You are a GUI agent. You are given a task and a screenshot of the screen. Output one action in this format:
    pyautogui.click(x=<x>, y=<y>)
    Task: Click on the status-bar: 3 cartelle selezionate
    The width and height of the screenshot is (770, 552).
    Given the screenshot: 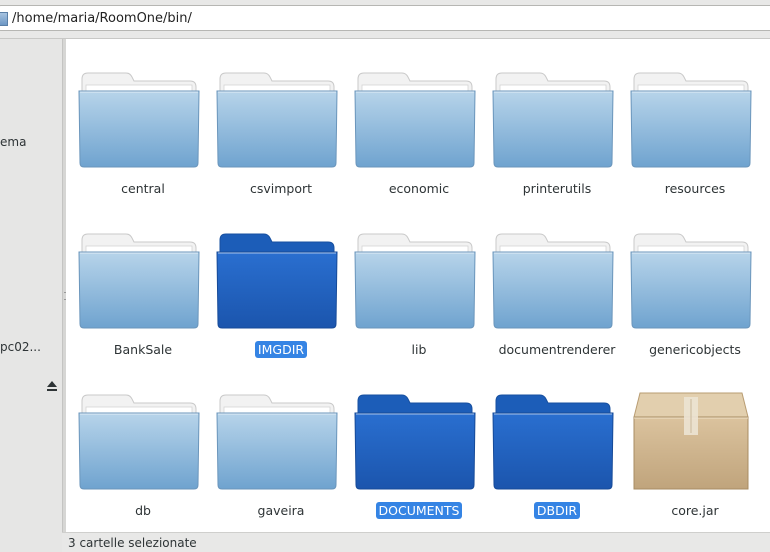 What is the action you would take?
    pyautogui.click(x=416, y=542)
    